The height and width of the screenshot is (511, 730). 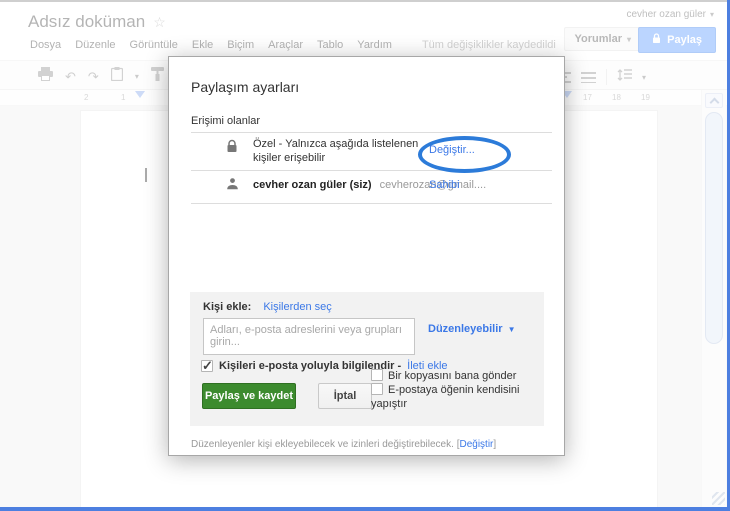 I want to click on send-copy-label: Bir kopyasını bana gönder, so click(x=452, y=376).